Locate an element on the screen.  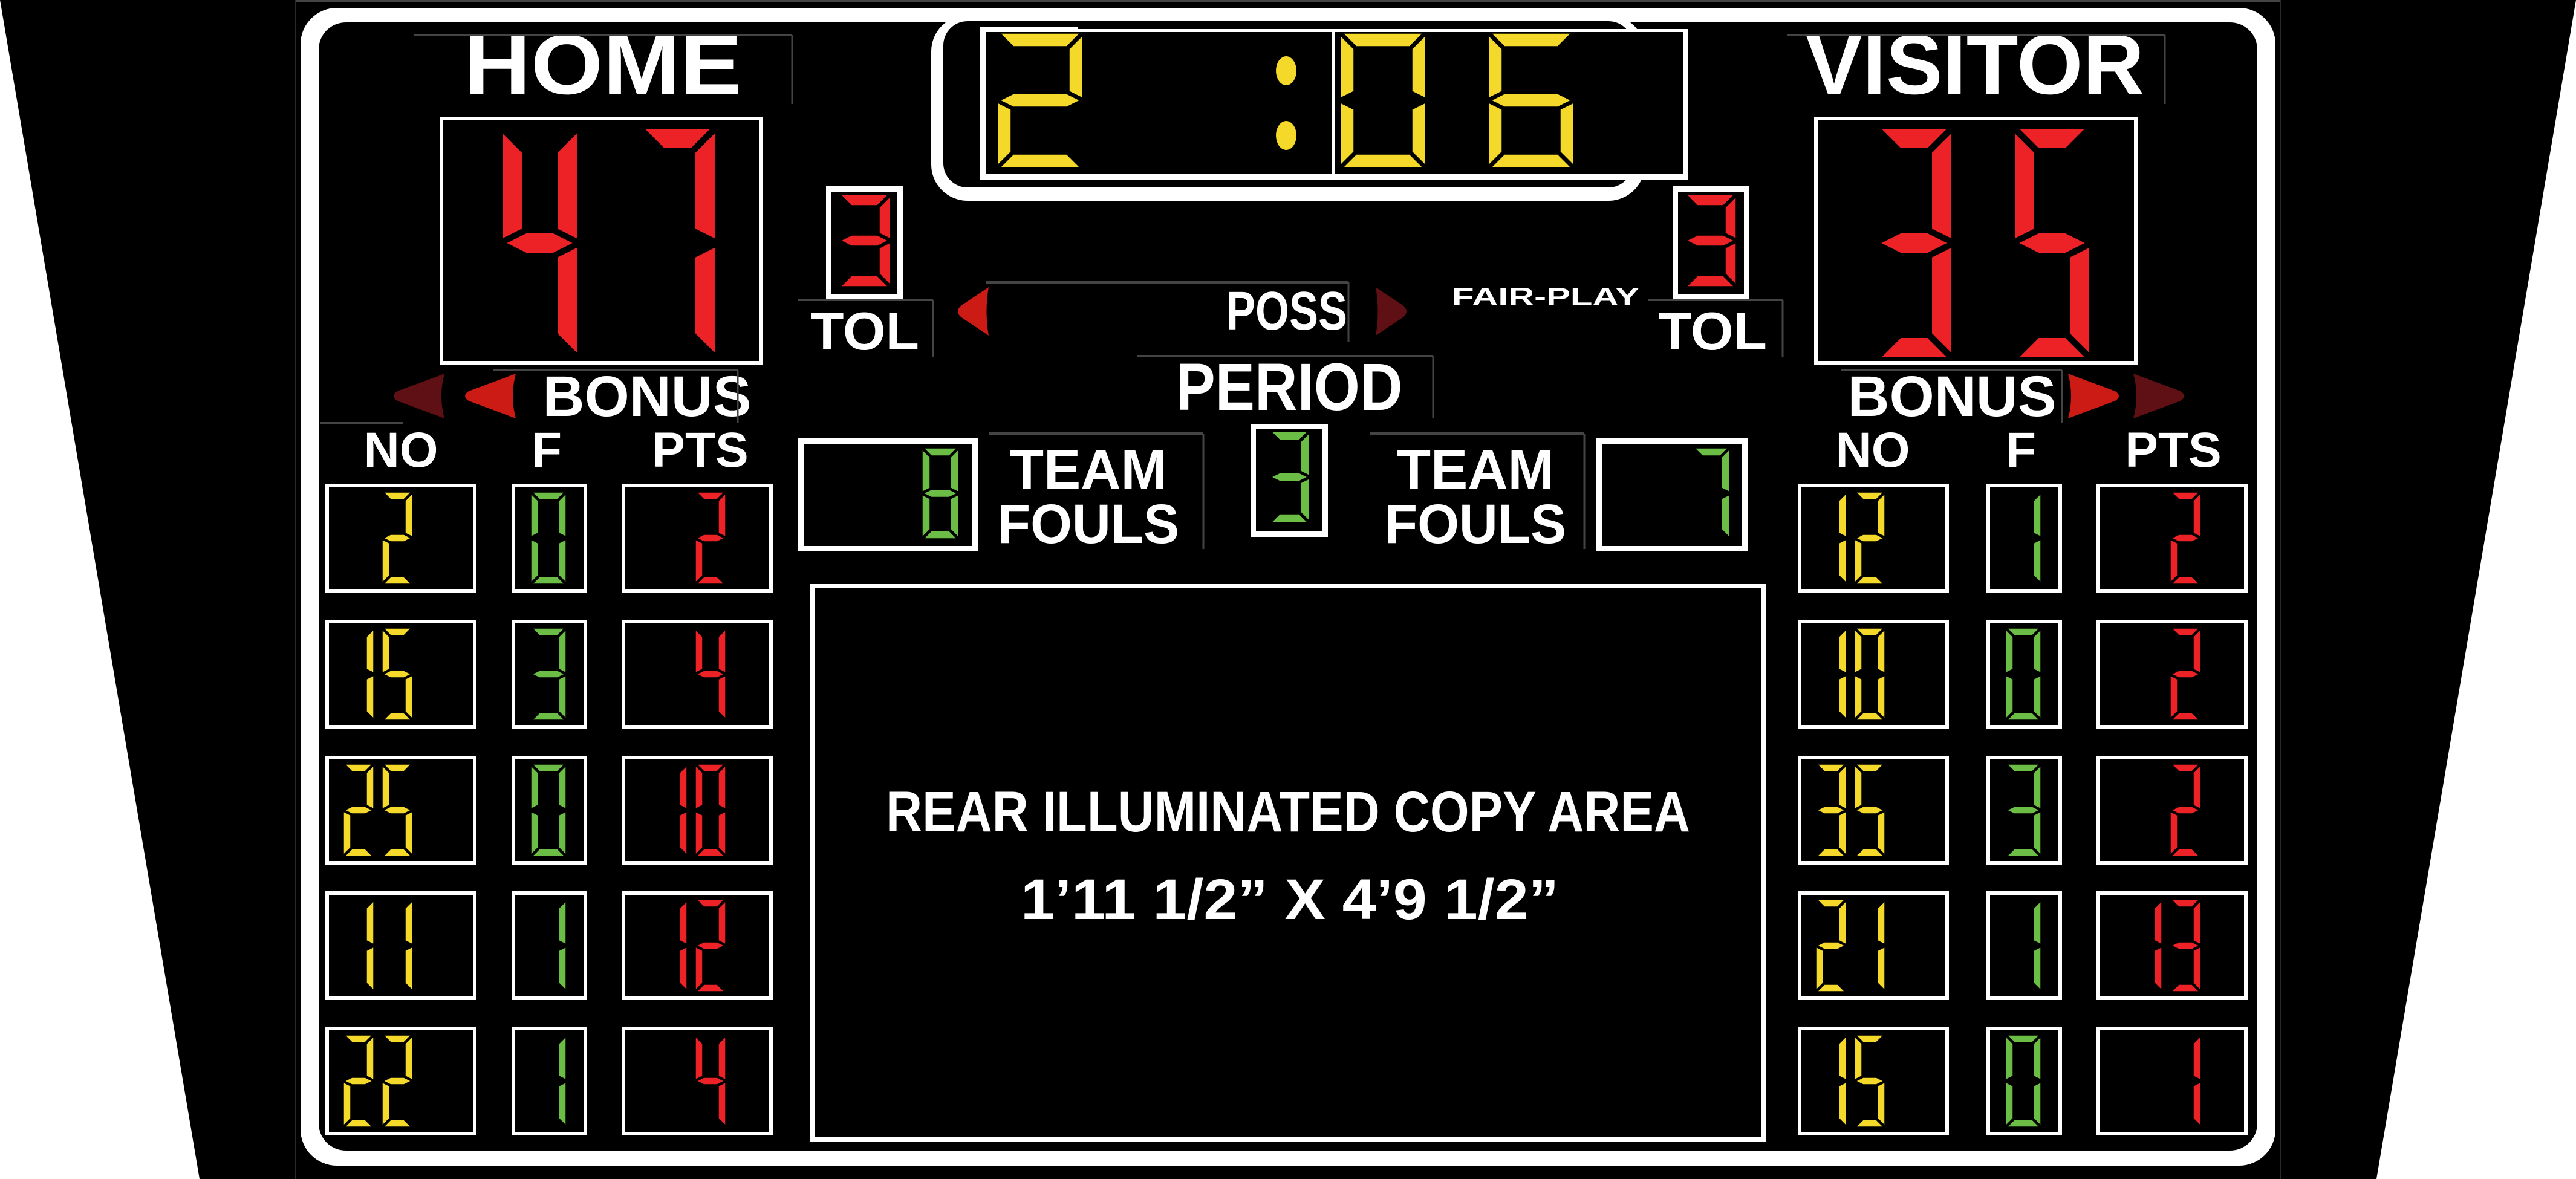
visitor-player-headers: NO F PTS is located at coordinates (2029, 451).